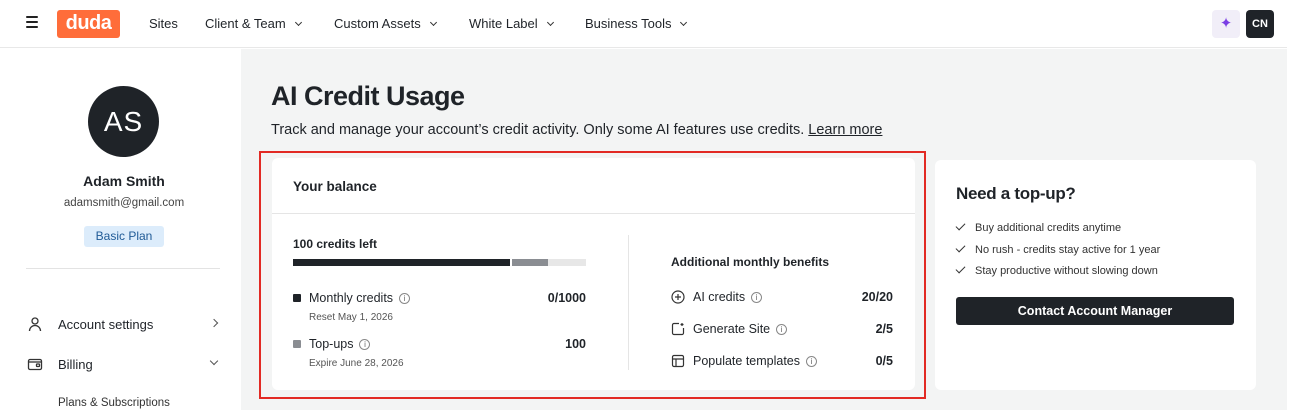 The height and width of the screenshot is (410, 1296). I want to click on wallet-icon, so click(35, 364).